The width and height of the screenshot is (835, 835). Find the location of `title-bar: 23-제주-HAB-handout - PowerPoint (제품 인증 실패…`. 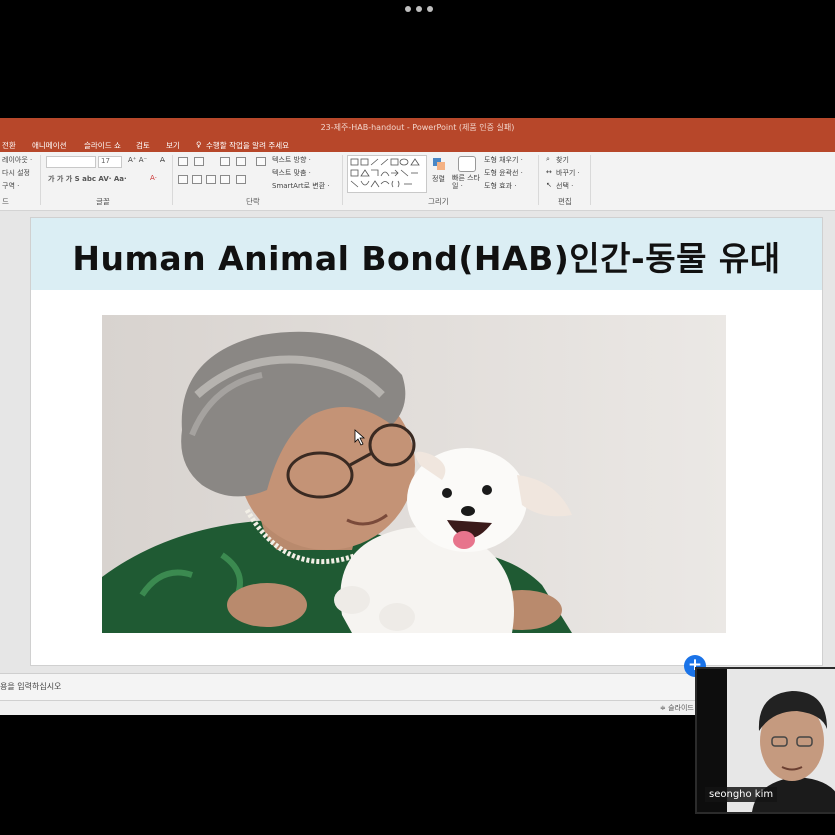

title-bar: 23-제주-HAB-handout - PowerPoint (제품 인증 실패… is located at coordinates (417, 128).